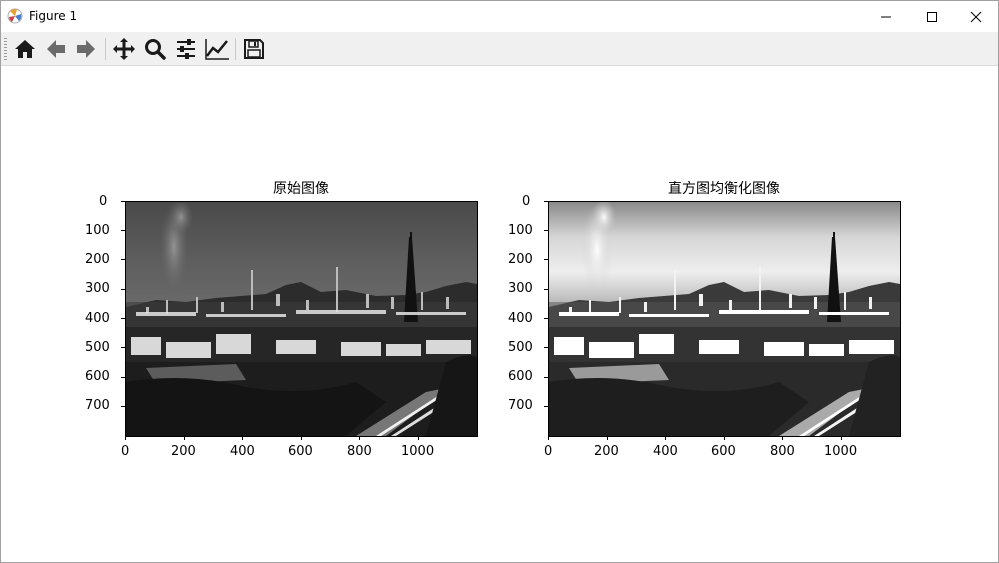 Image resolution: width=999 pixels, height=563 pixels. I want to click on xtick-800-original: 800, so click(359, 451).